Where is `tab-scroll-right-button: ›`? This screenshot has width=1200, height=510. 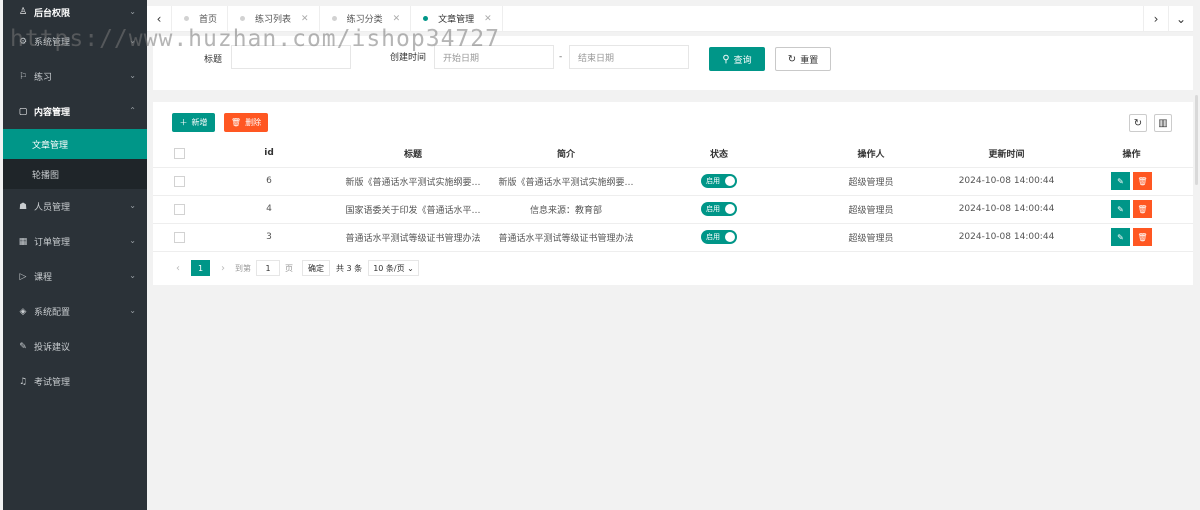 tab-scroll-right-button: › is located at coordinates (1155, 18).